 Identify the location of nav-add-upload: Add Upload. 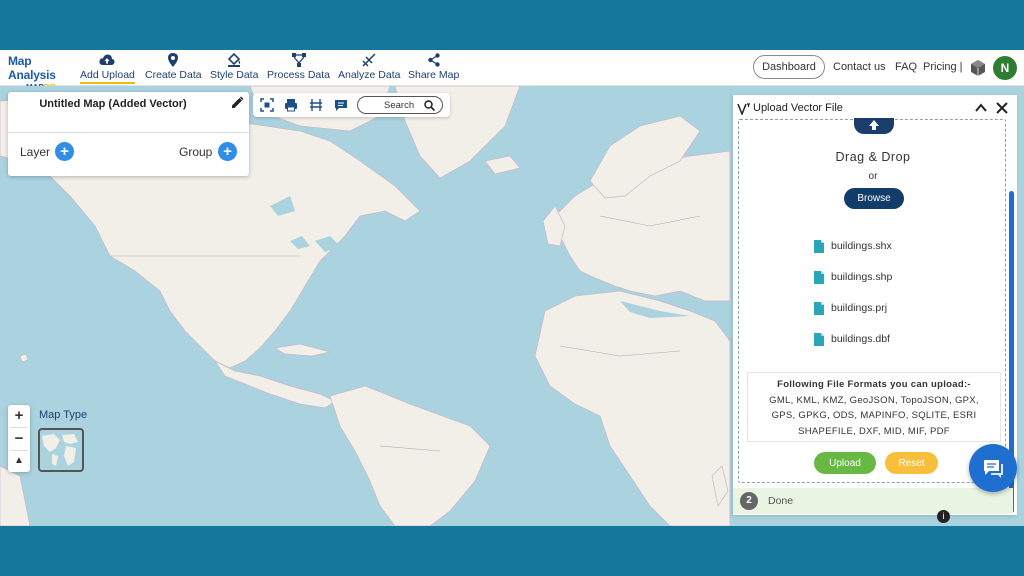
(107, 68).